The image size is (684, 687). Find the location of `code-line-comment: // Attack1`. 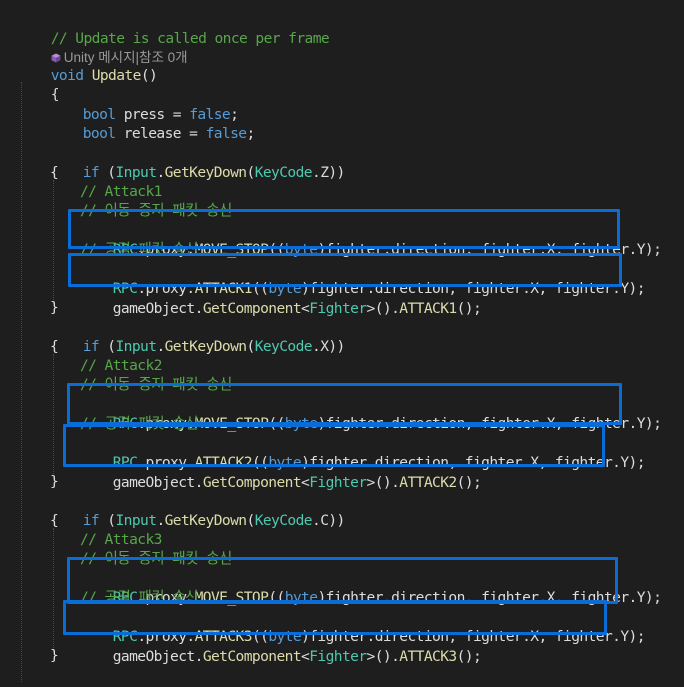

code-line-comment: // Attack1 is located at coordinates (121, 191).